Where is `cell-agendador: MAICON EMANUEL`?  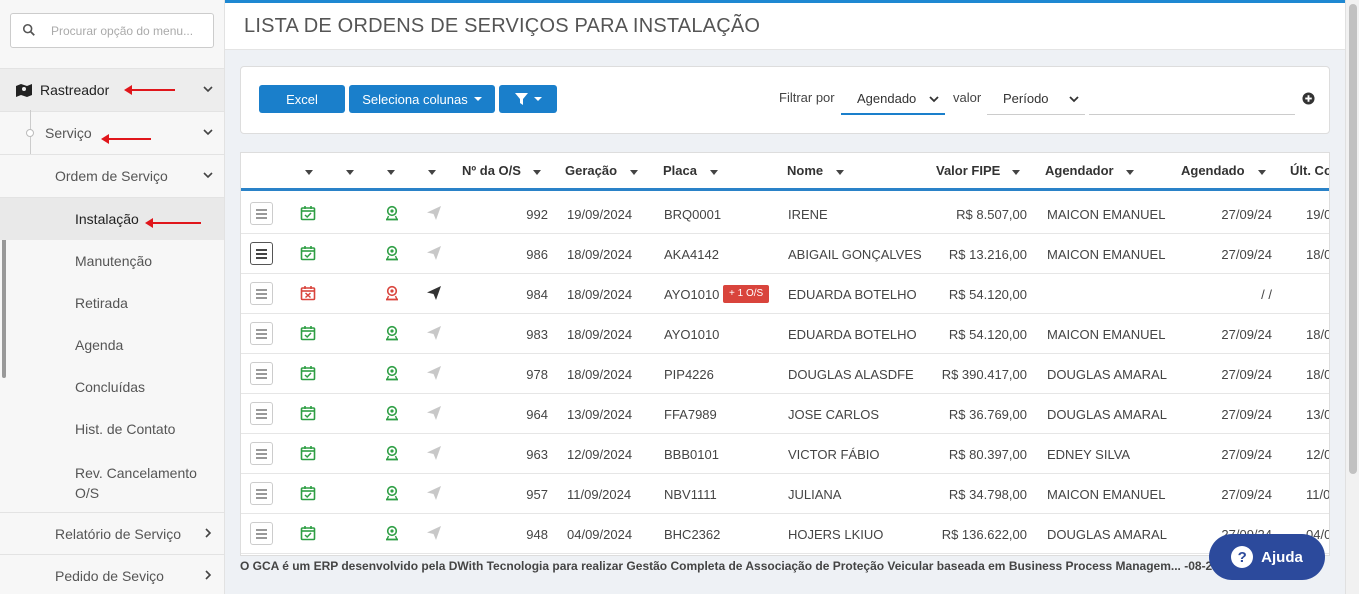 cell-agendador: MAICON EMANUEL is located at coordinates (1106, 214).